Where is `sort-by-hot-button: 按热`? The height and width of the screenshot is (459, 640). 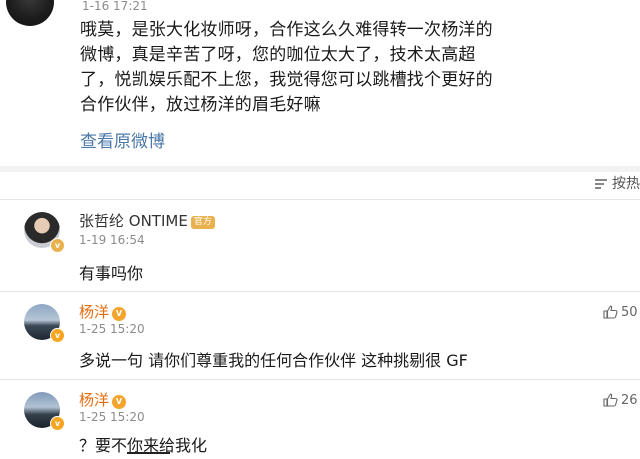
sort-by-hot-button: 按热 is located at coordinates (617, 183).